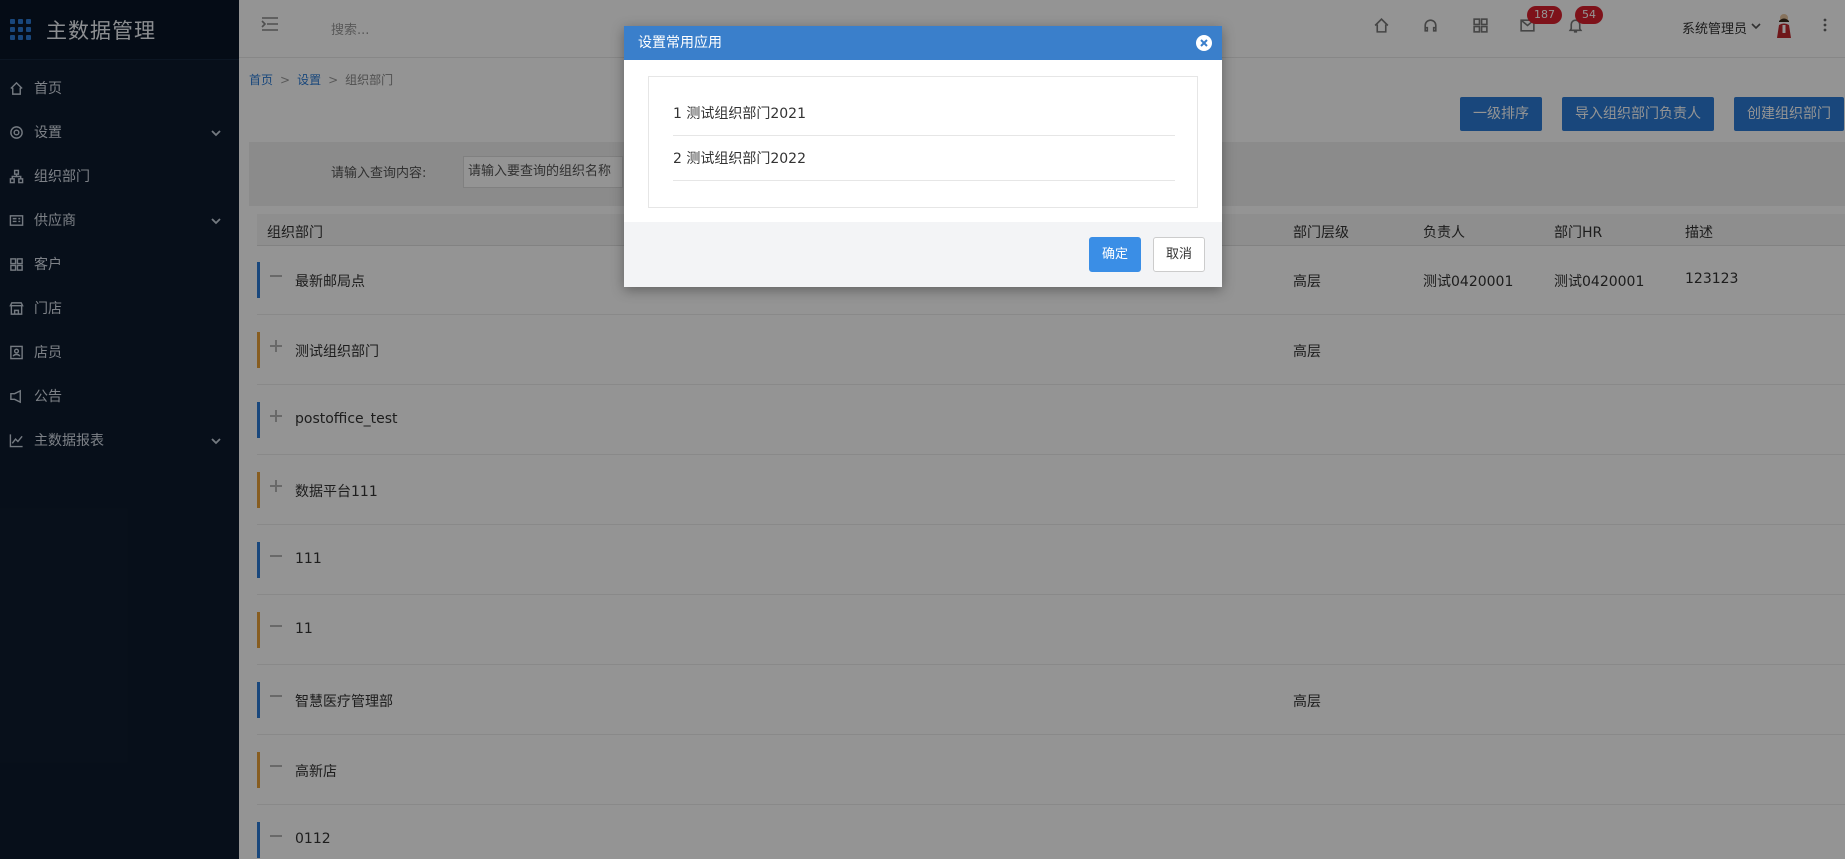 Image resolution: width=1845 pixels, height=859 pixels. Describe the element at coordinates (1115, 254) in the screenshot. I see `confirm-button: 确定` at that location.